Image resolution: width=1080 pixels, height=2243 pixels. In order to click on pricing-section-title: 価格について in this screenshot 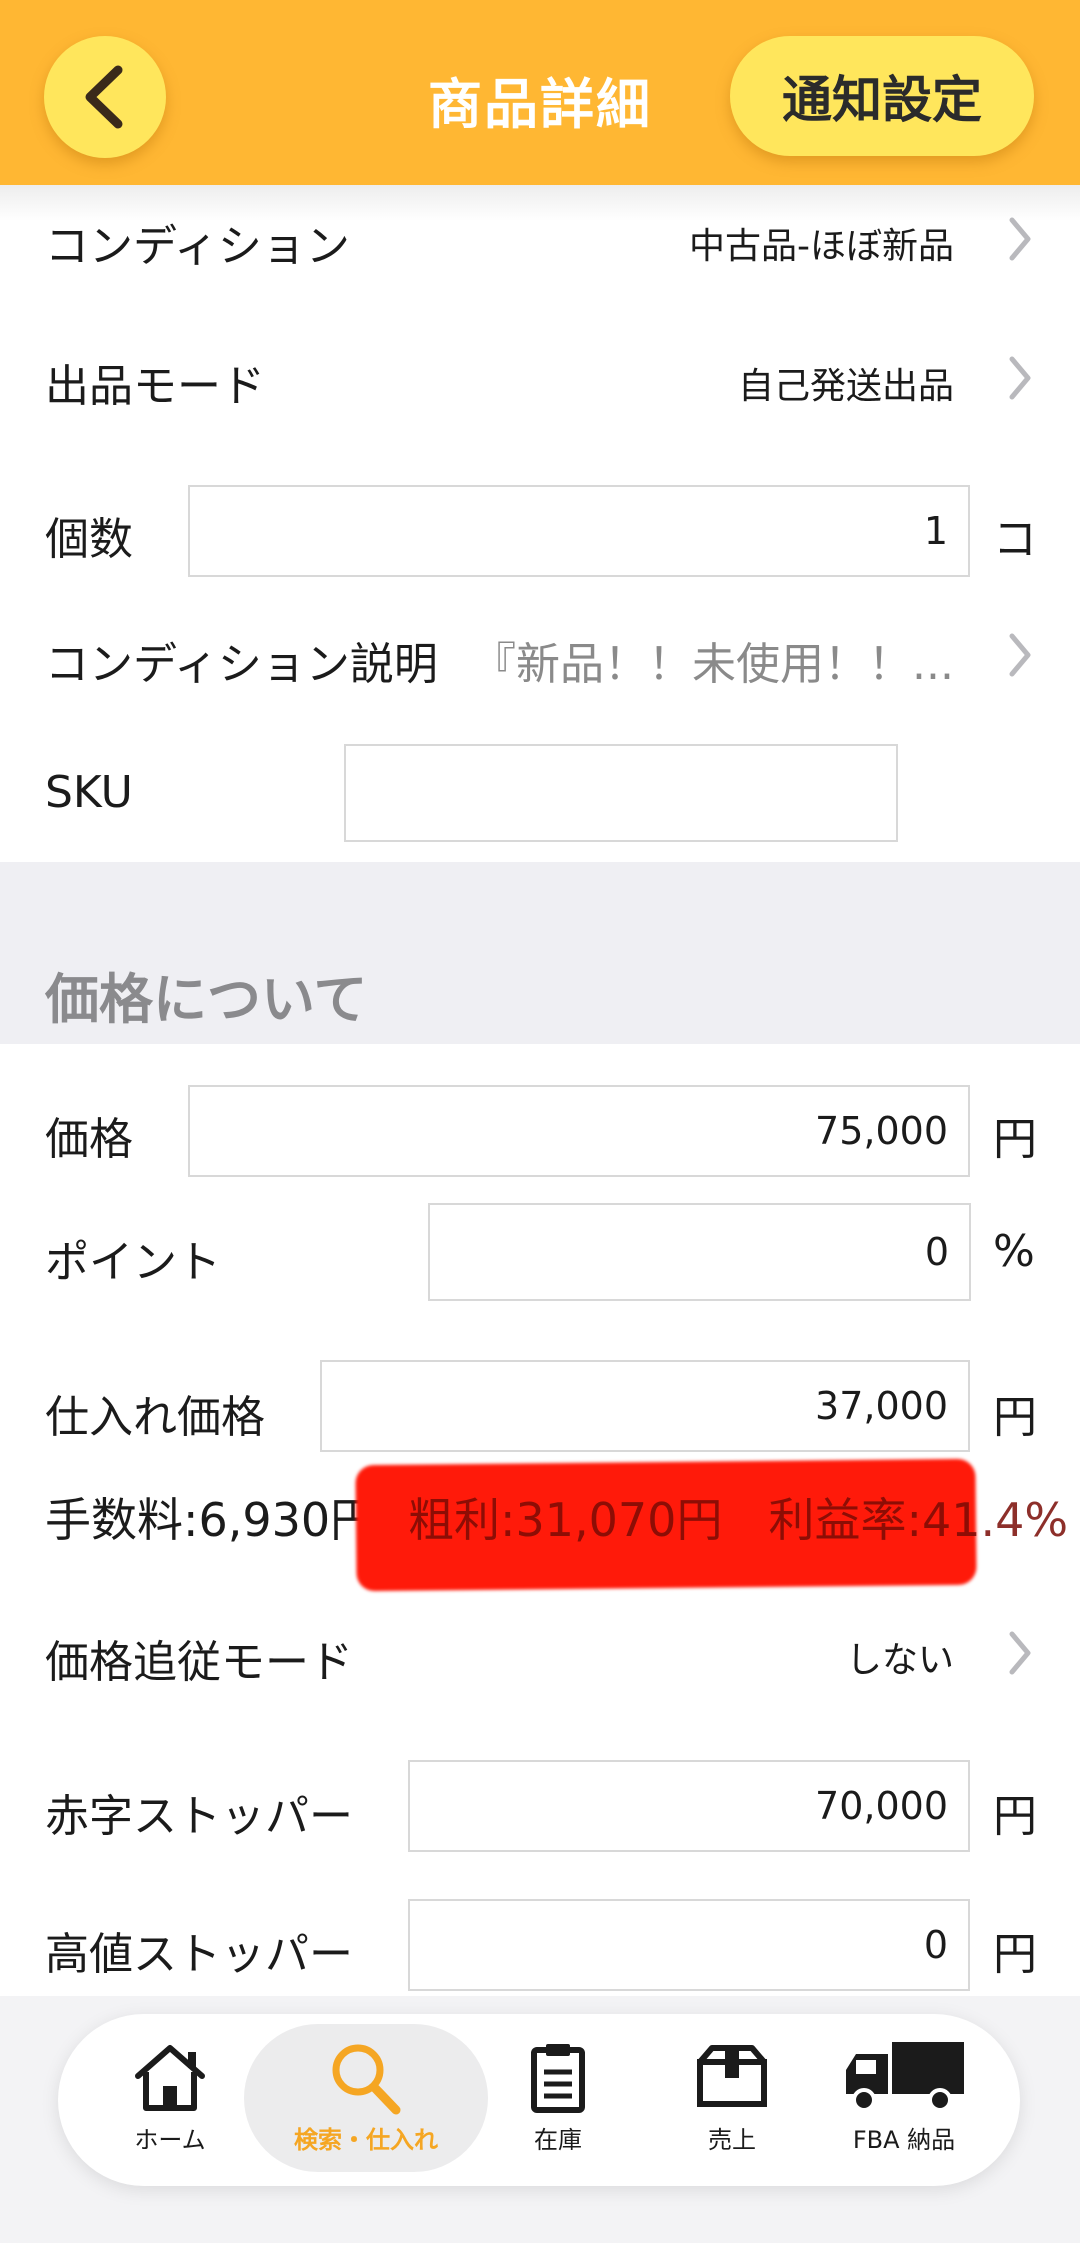, I will do `click(206, 999)`.